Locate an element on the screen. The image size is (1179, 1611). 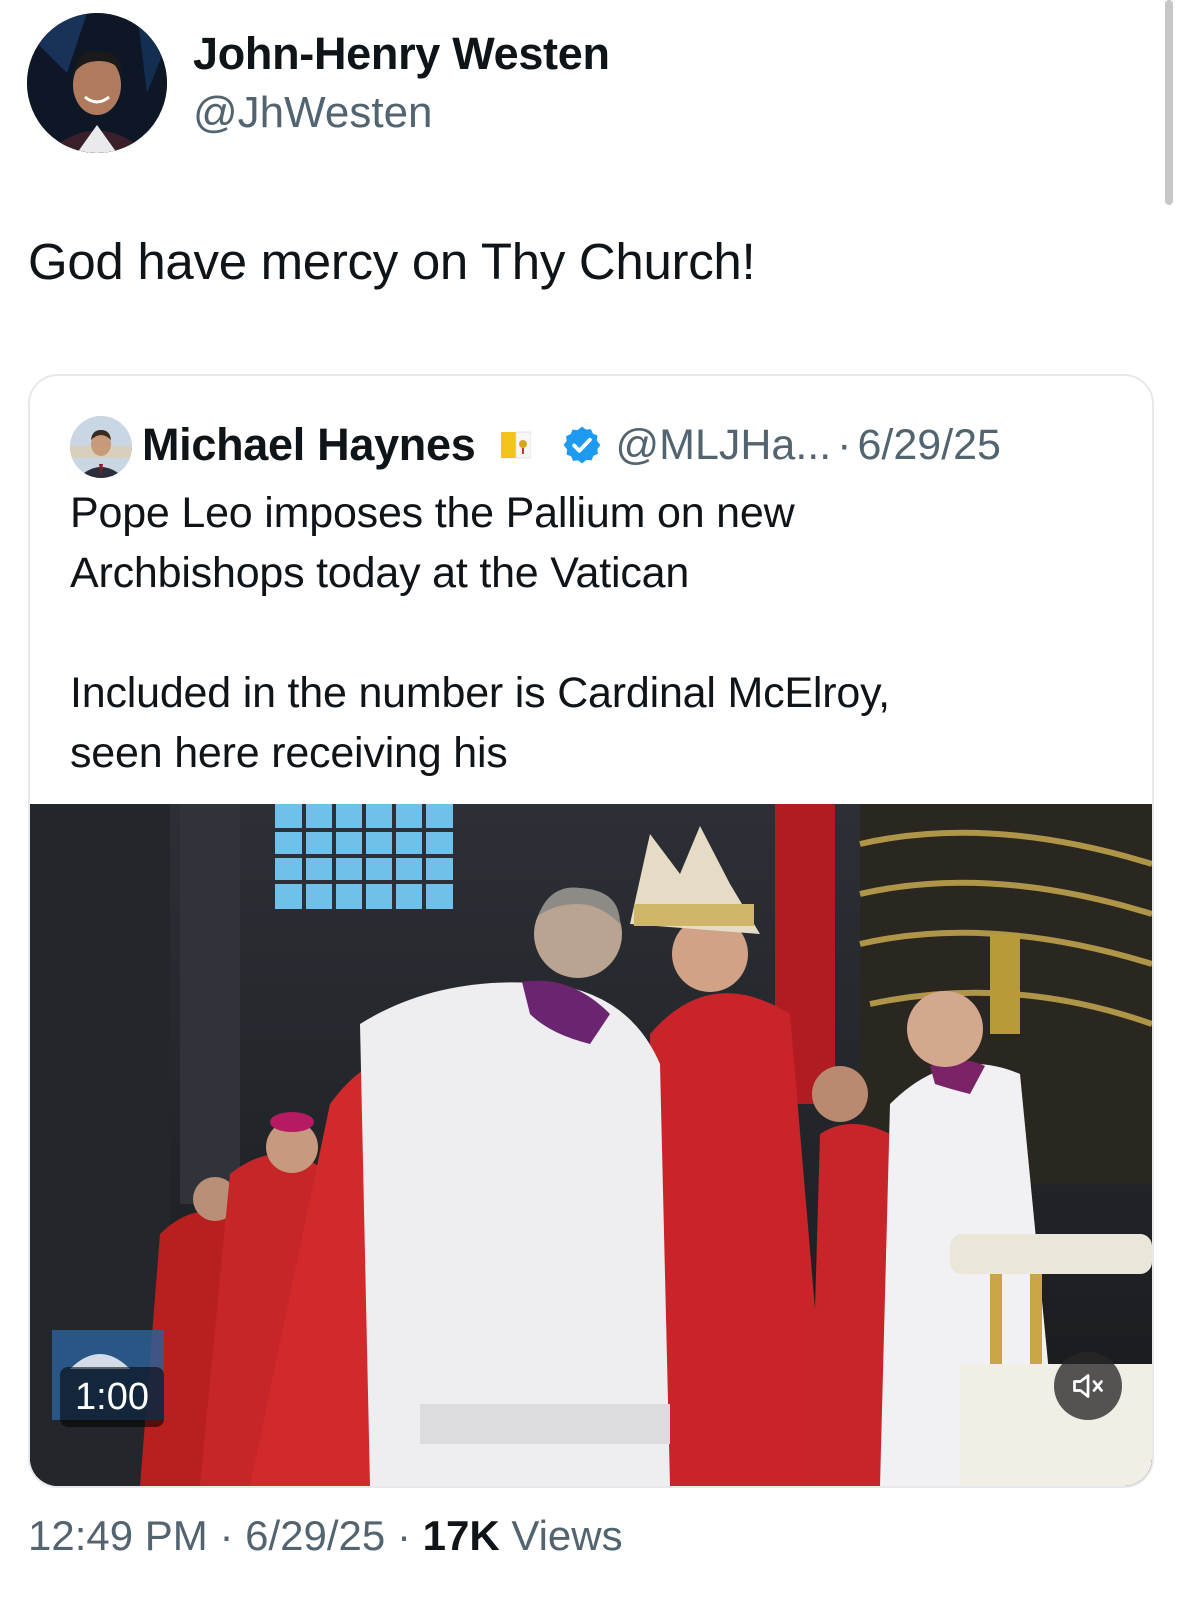
scrollbar-thumb is located at coordinates (1169, 102).